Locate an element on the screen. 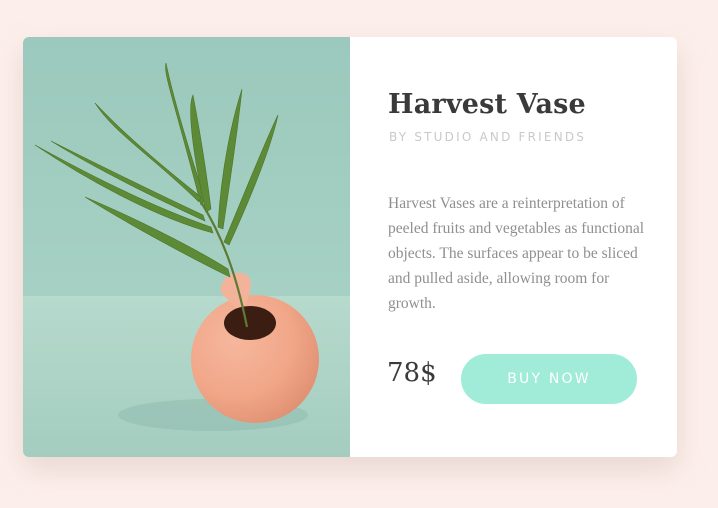 The image size is (718, 508). product-subtitle: BY STUDIO AND FRIENDS is located at coordinates (488, 137).